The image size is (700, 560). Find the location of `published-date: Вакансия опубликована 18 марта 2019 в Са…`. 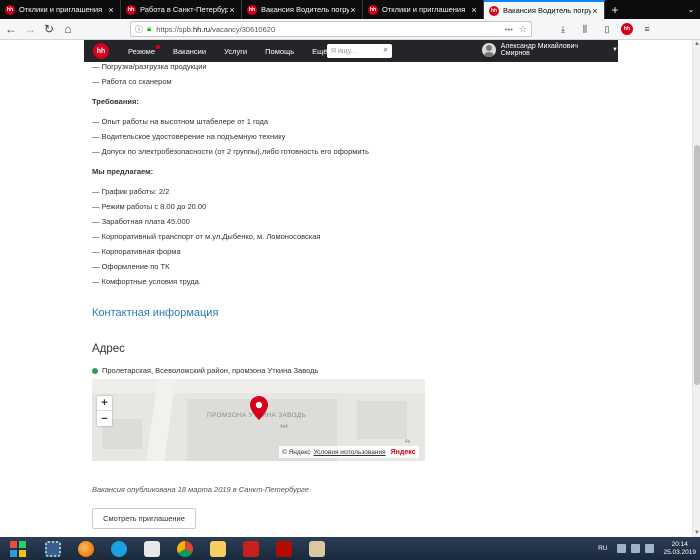

published-date: Вакансия опубликована 18 марта 2019 в Са… is located at coordinates (200, 489).